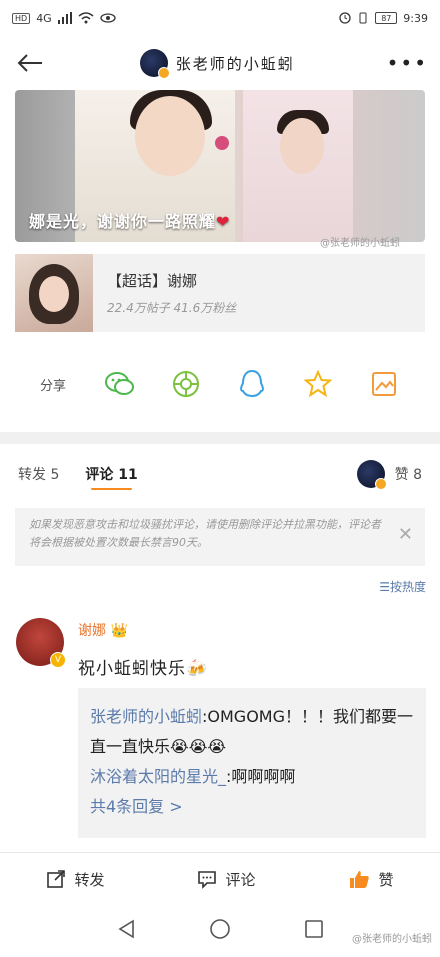  What do you see at coordinates (318, 384) in the screenshot?
I see `favorite-icon` at bounding box center [318, 384].